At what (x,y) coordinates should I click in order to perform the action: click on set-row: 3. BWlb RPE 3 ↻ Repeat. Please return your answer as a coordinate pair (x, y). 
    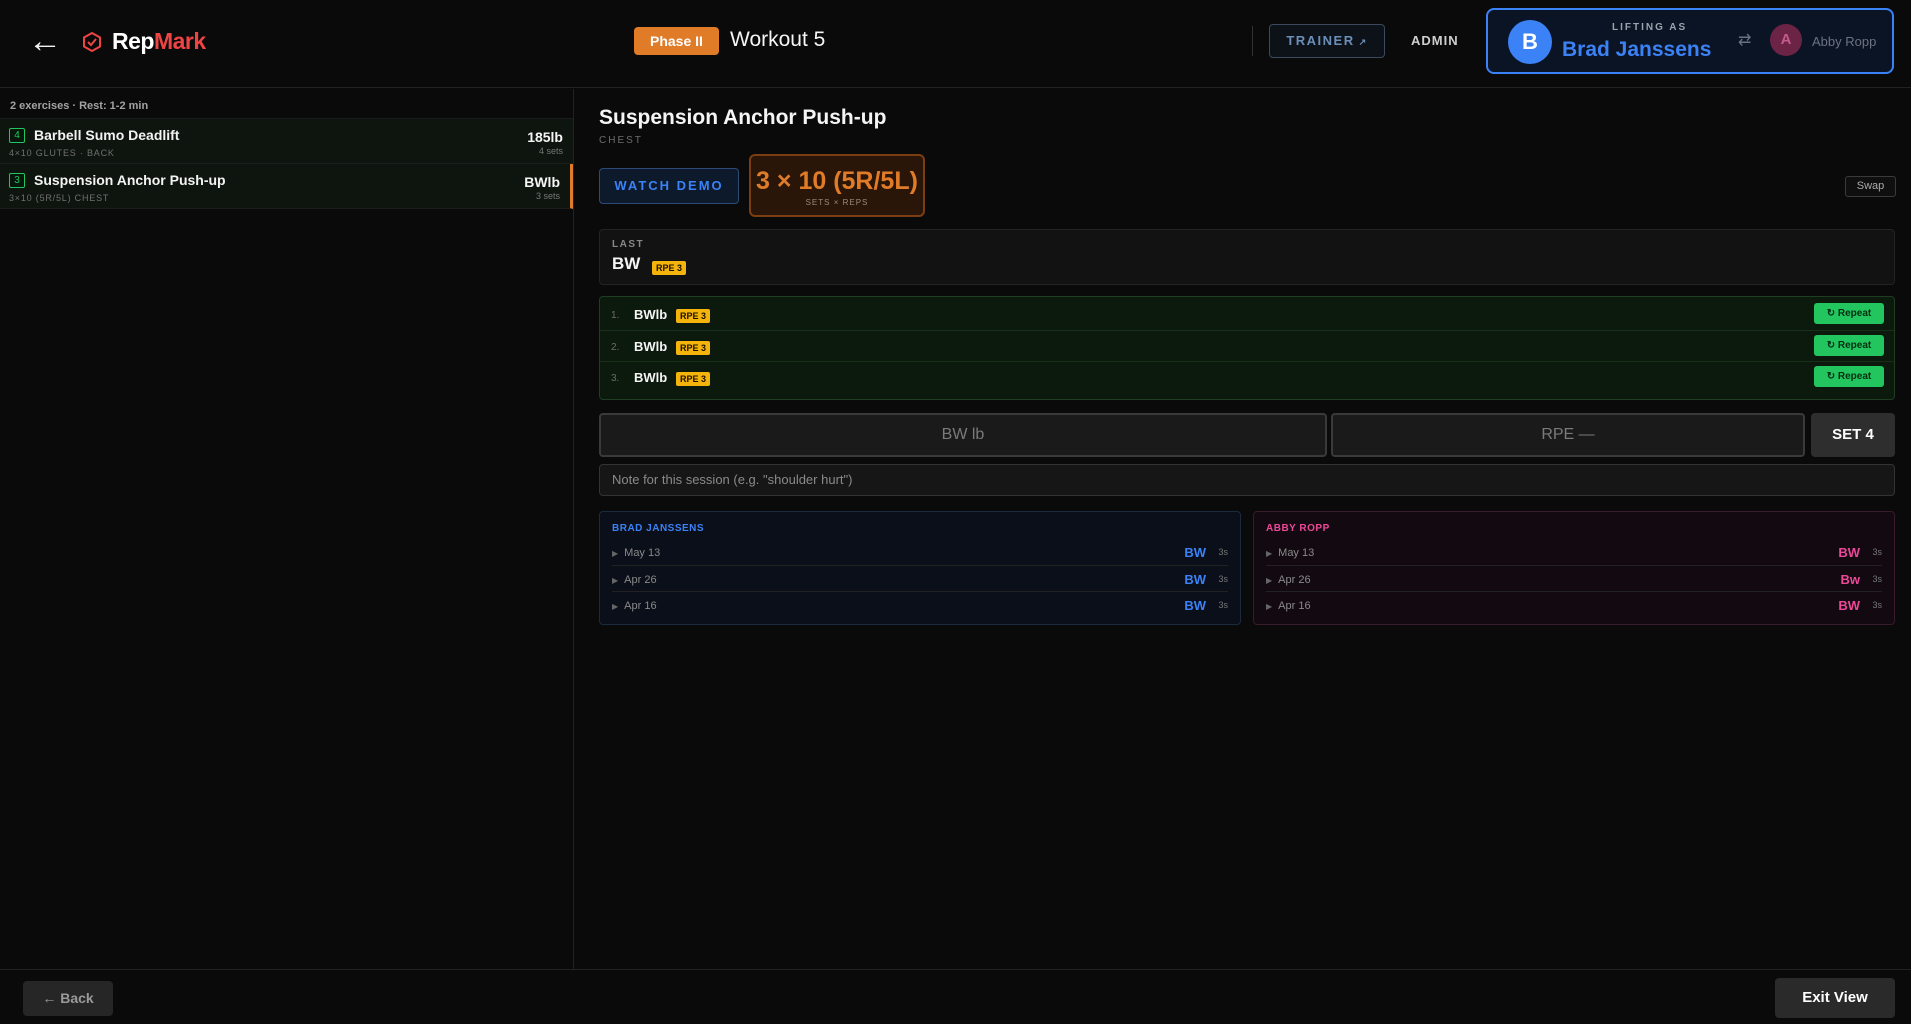
    Looking at the image, I should click on (1247, 376).